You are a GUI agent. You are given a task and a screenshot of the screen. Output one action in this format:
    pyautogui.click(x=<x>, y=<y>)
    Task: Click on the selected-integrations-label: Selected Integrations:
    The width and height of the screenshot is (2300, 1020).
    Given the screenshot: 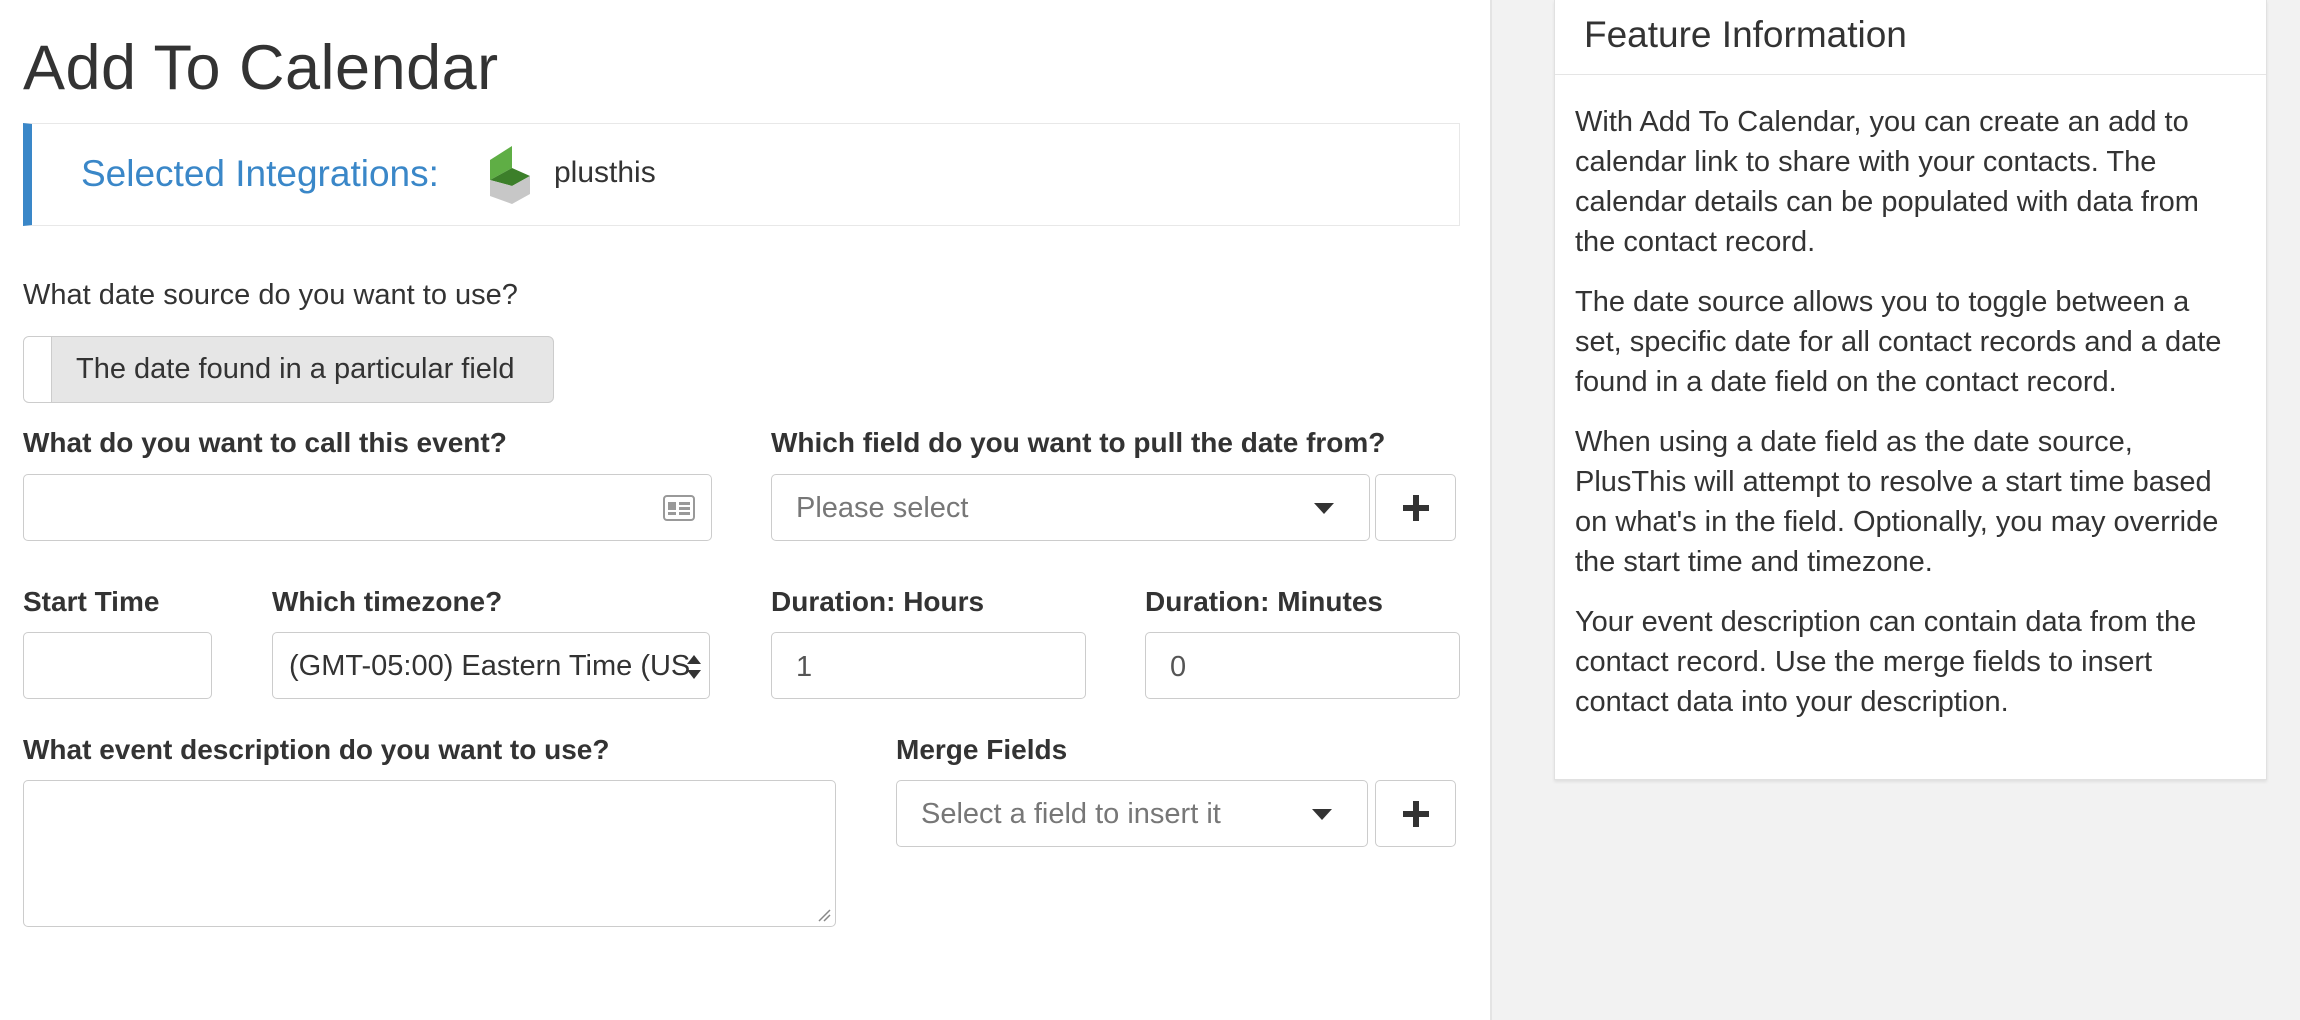 What is the action you would take?
    pyautogui.click(x=260, y=173)
    